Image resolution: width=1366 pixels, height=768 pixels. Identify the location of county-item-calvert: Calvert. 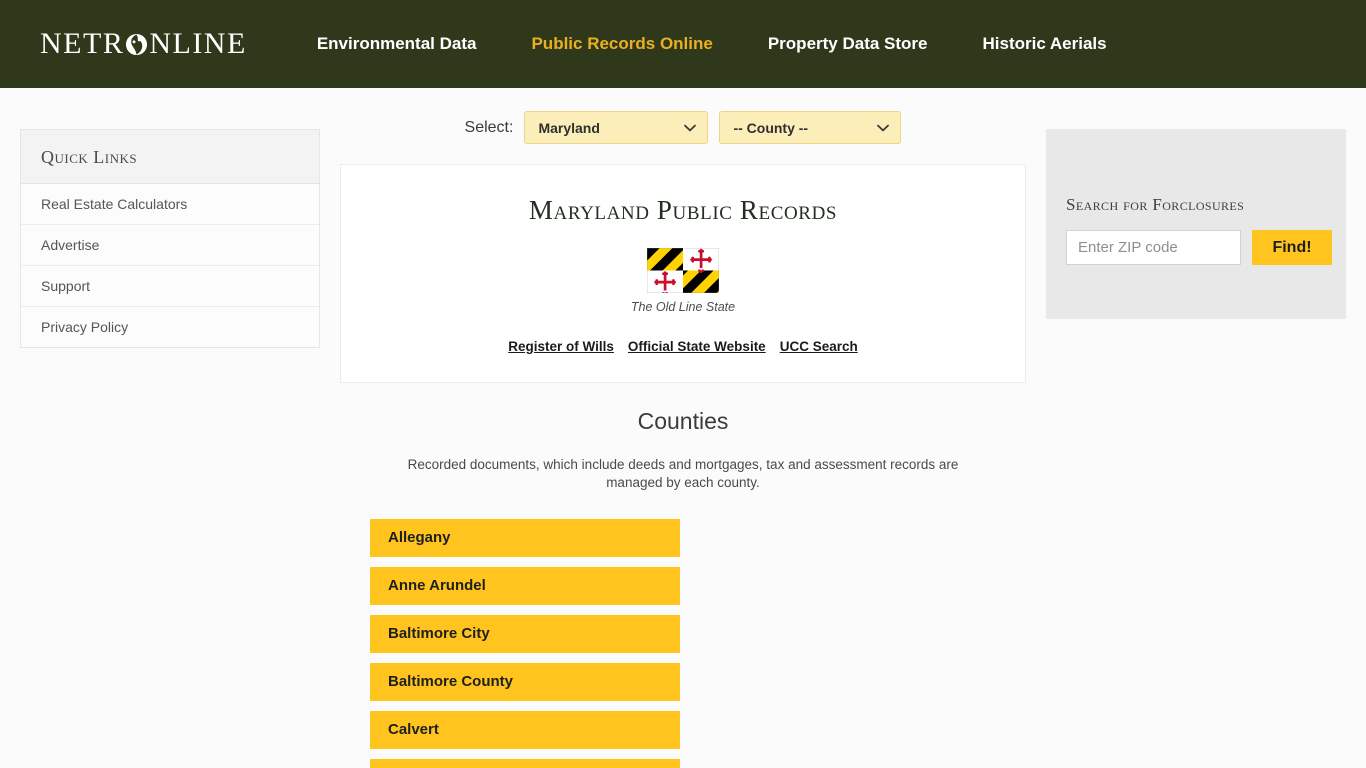
(525, 729).